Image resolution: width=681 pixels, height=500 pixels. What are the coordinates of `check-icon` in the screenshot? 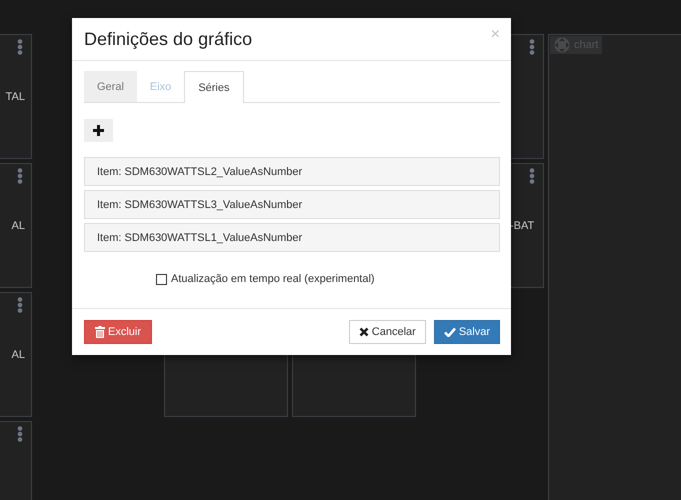 It's located at (450, 332).